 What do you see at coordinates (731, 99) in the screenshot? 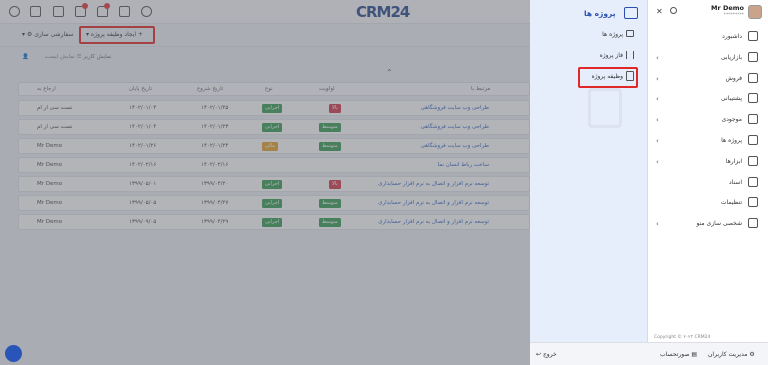
I see `sidebar-item-label: پشتیبانی` at bounding box center [731, 99].